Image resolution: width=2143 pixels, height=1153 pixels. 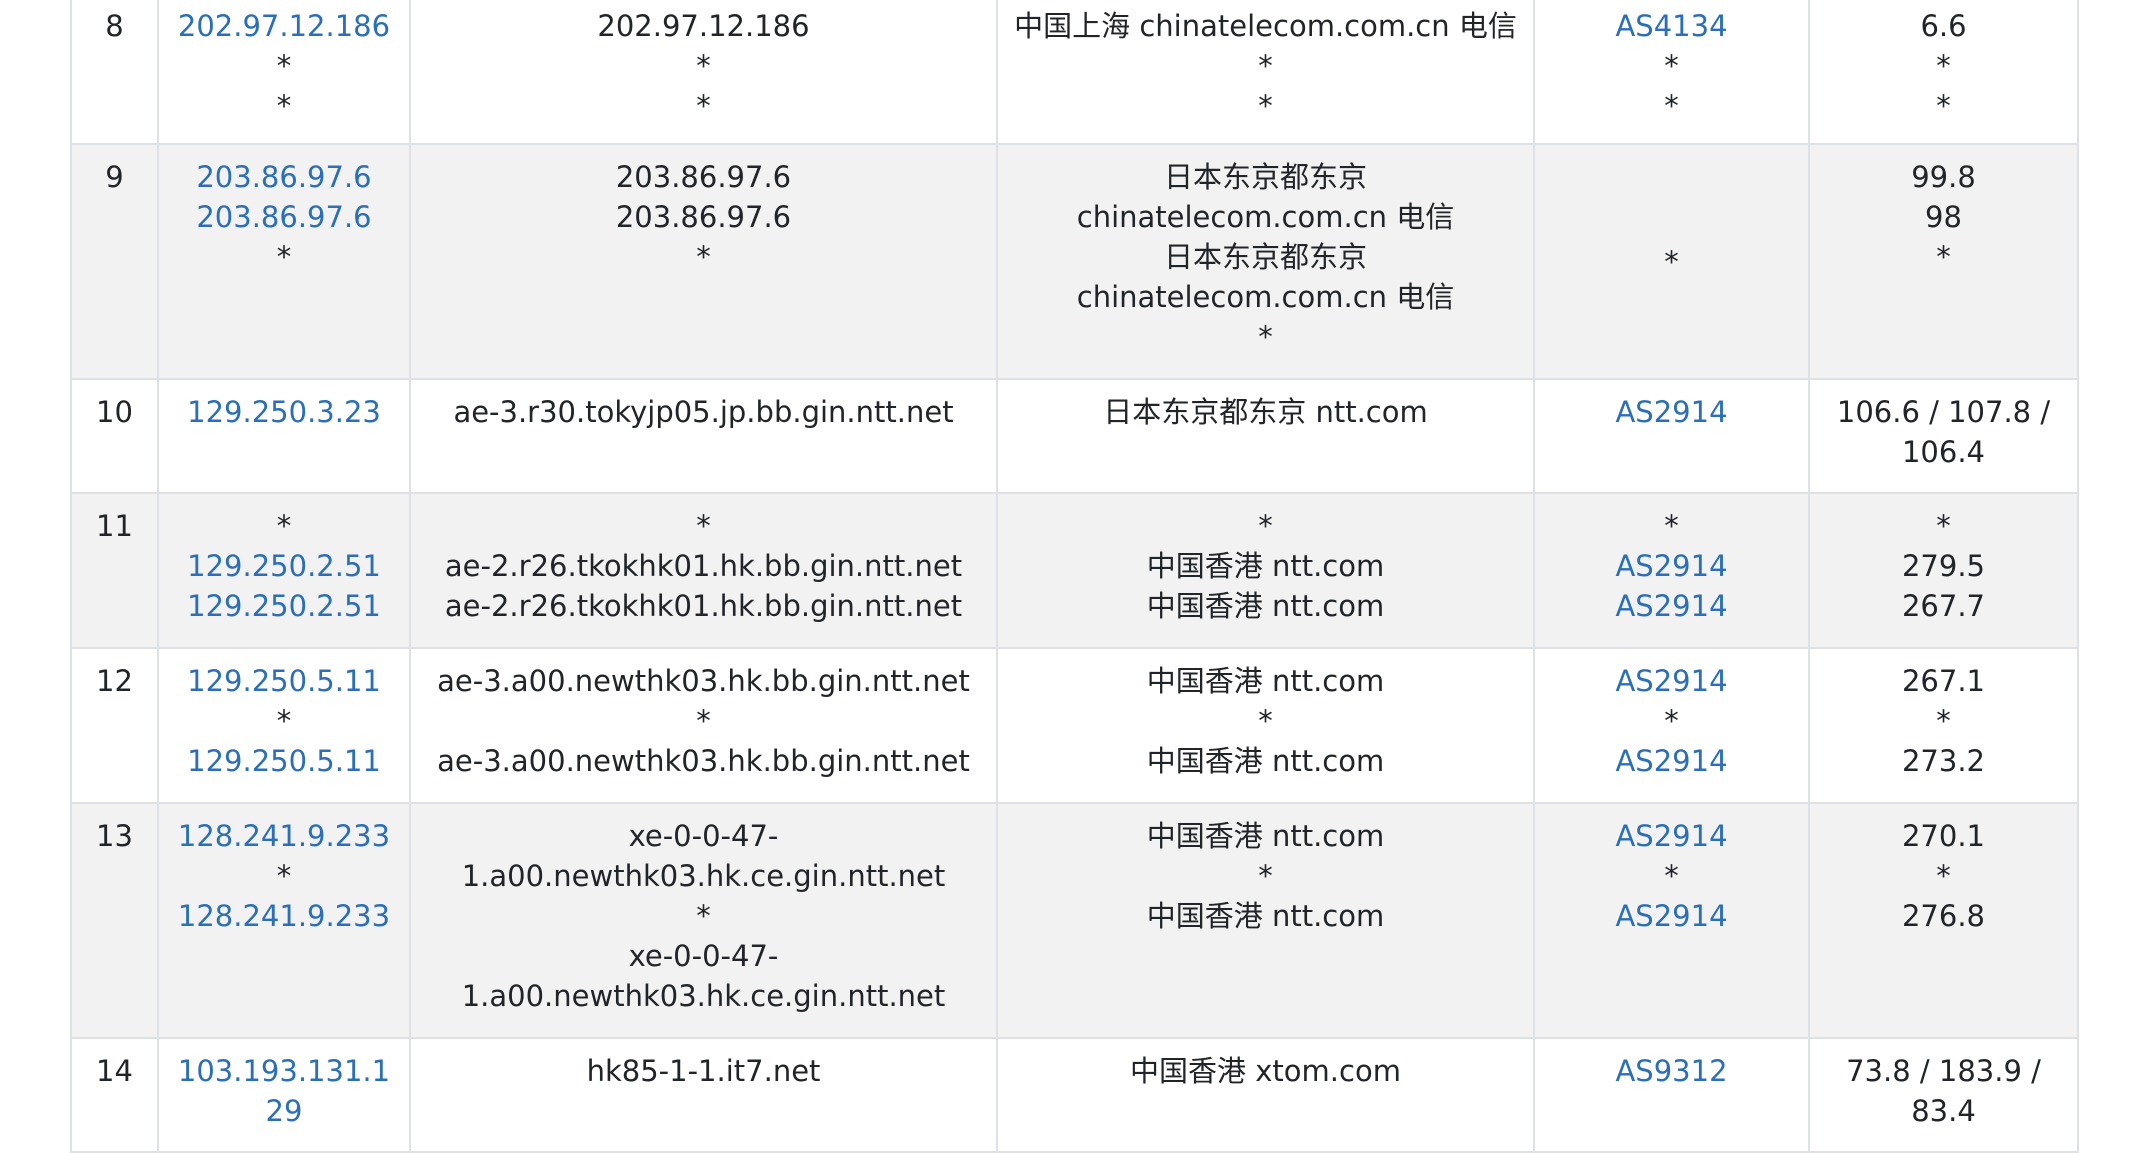 I want to click on latency-cell: 106.6 / 107.8 / 106.4, so click(x=1943, y=436).